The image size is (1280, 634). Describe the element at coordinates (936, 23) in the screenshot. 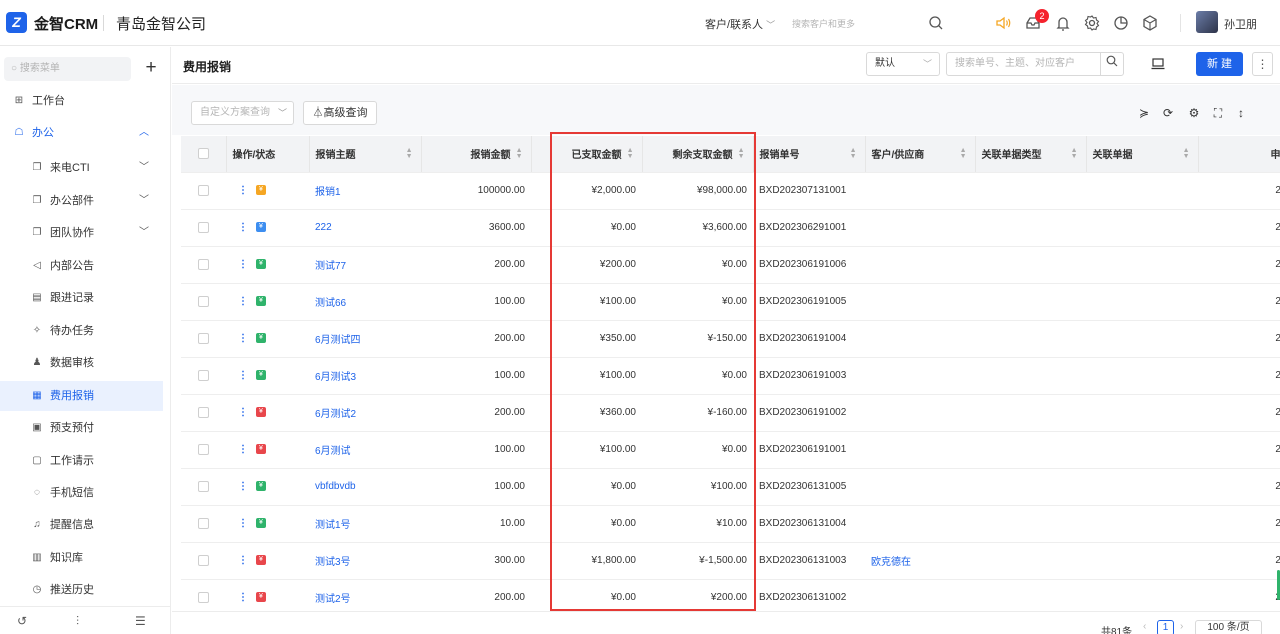

I see `search-icon` at that location.